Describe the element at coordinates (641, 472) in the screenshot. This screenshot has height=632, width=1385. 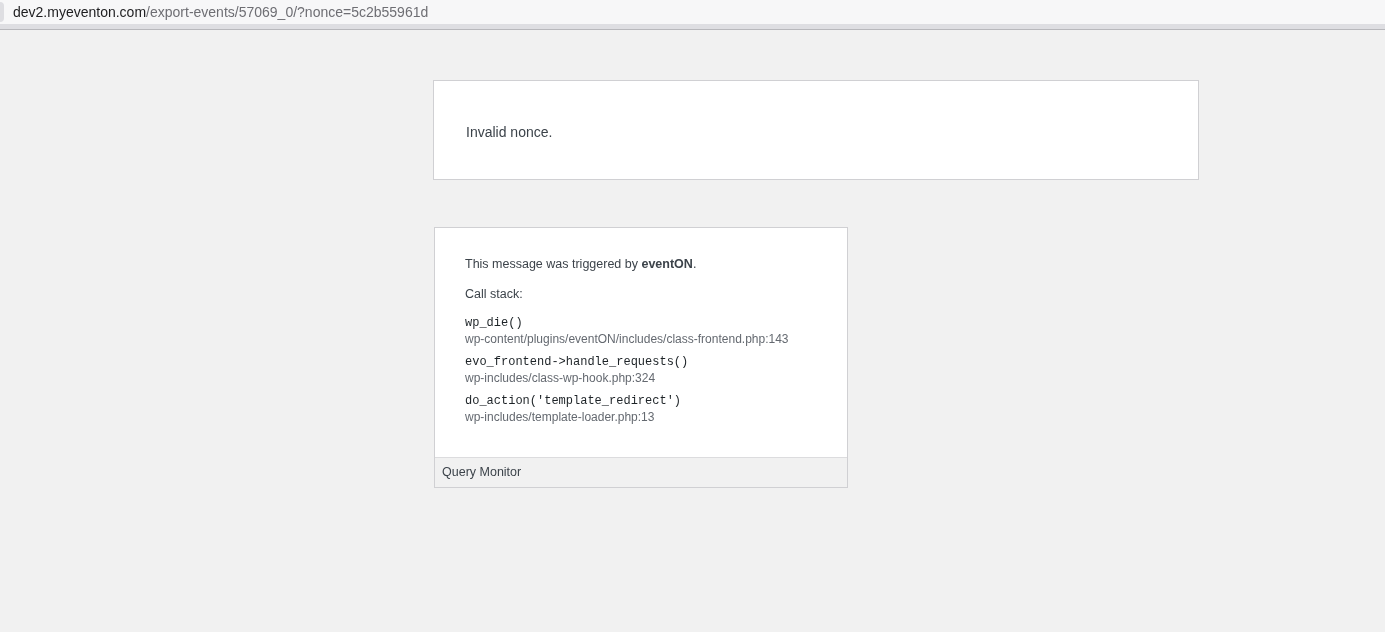
I see `footer-label: Query Monitor` at that location.